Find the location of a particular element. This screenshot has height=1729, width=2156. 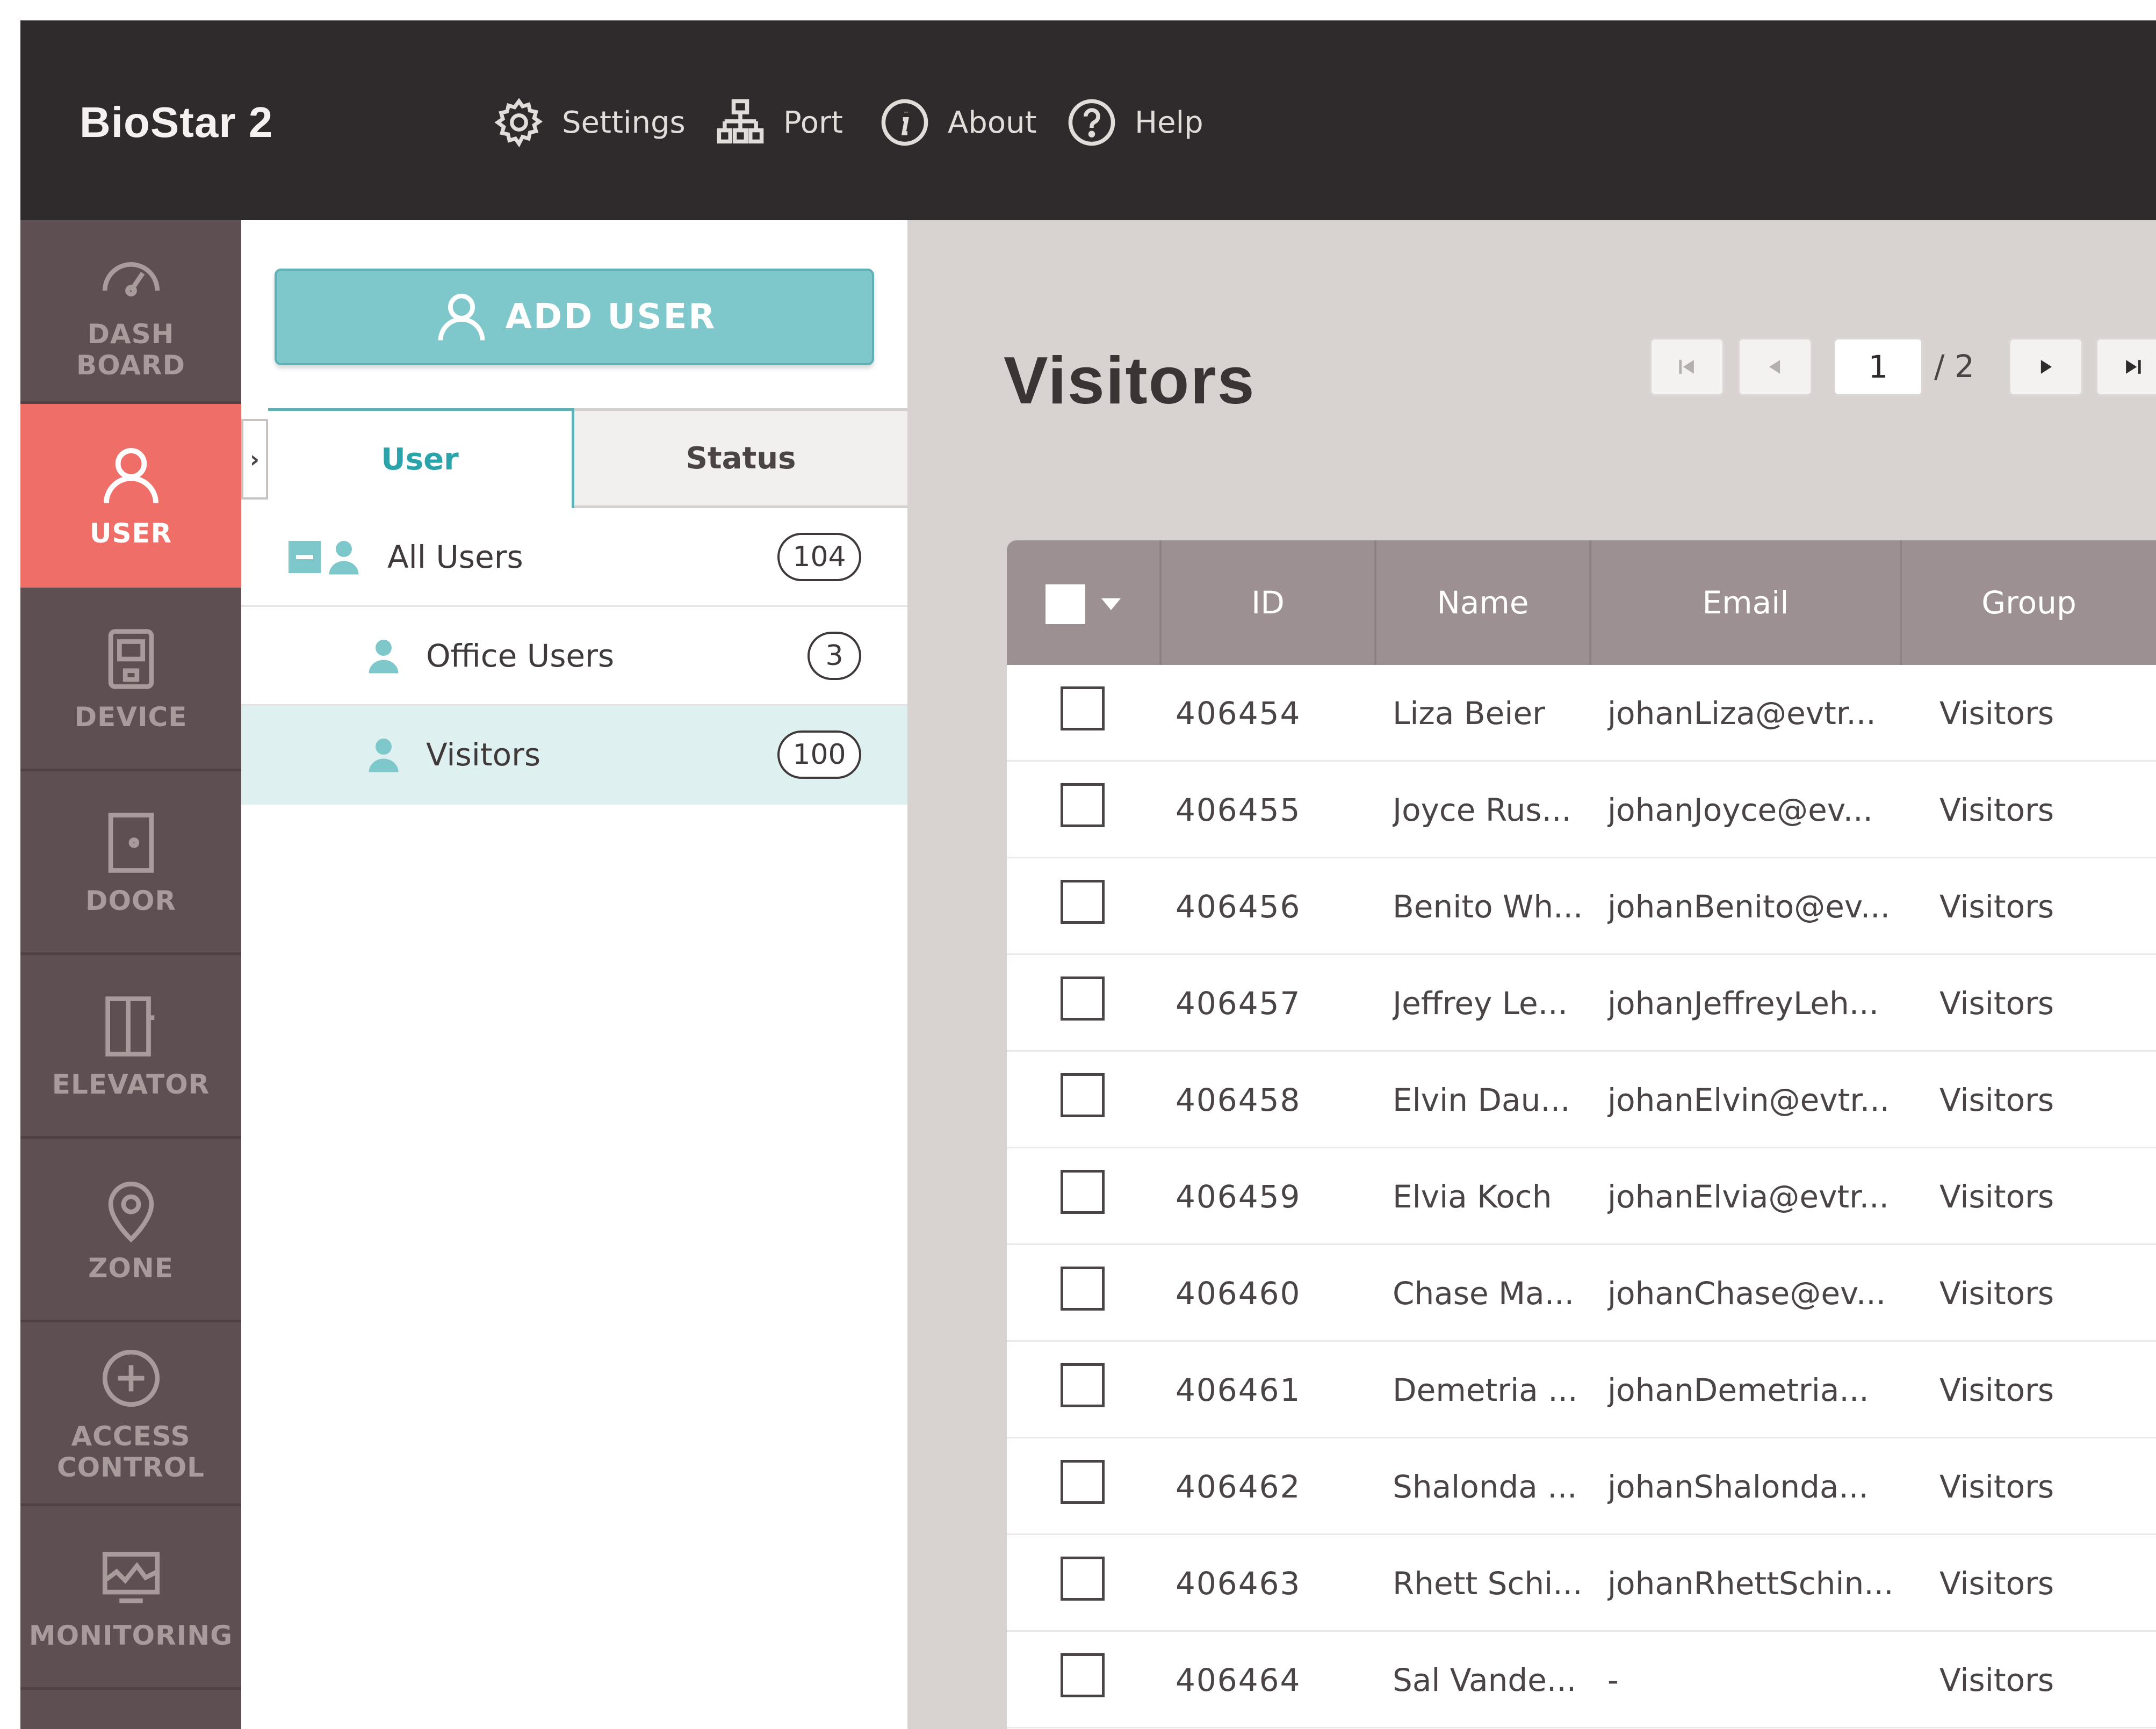

last-page-button is located at coordinates (2125, 366).